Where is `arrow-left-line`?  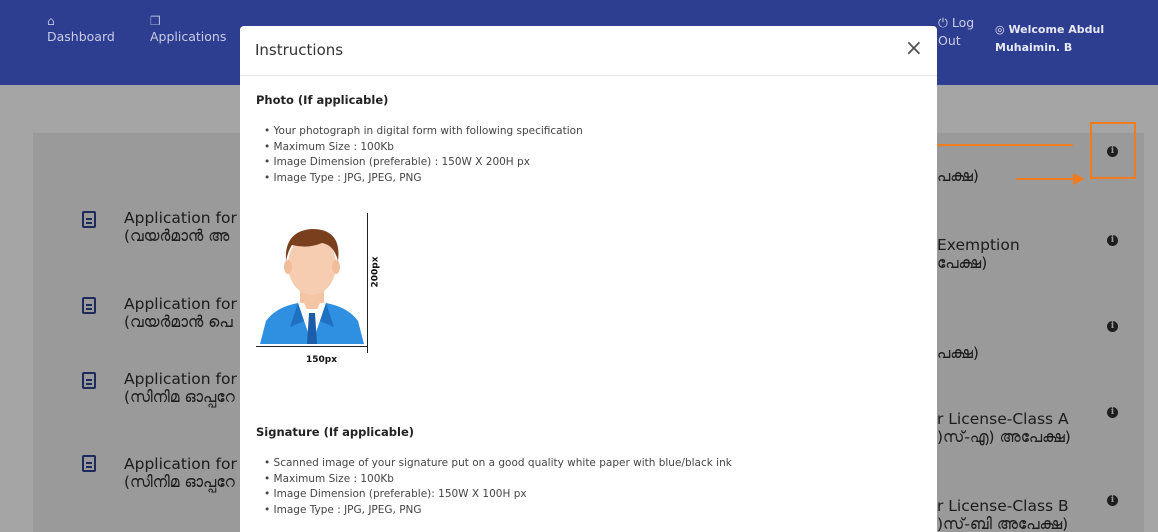
arrow-left-line is located at coordinates (996, 145).